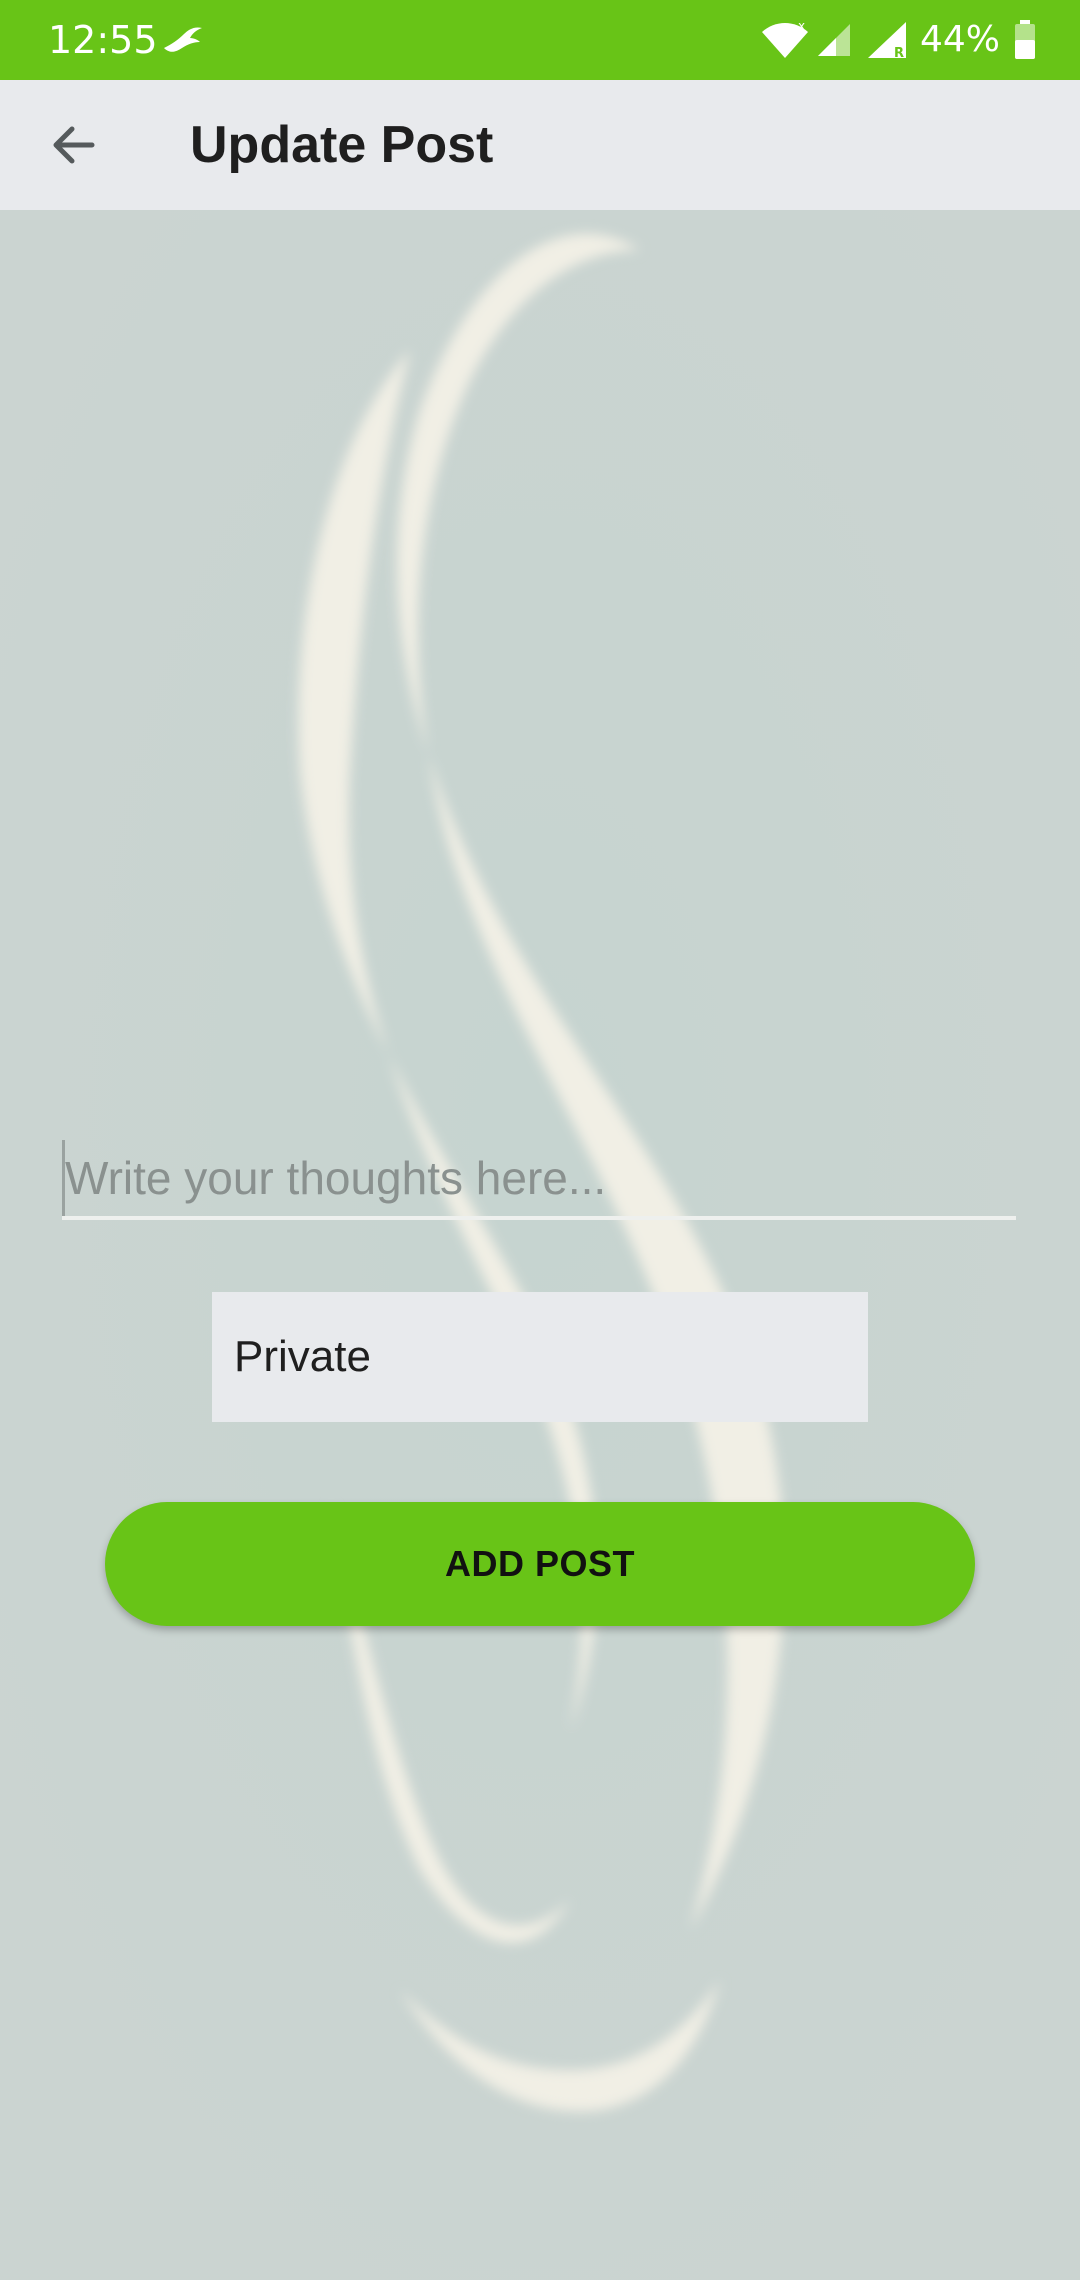 The height and width of the screenshot is (2280, 1080). I want to click on add-post-button-label: ADD POST, so click(539, 1563).